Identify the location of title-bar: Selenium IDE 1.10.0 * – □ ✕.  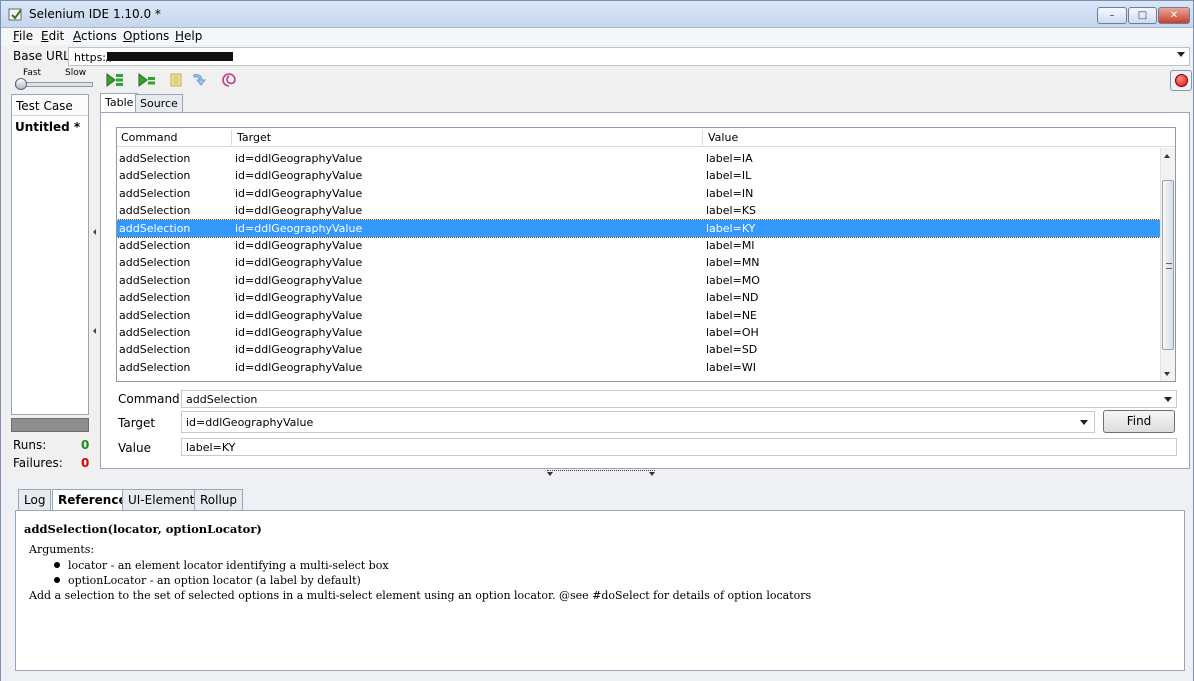
(597, 14).